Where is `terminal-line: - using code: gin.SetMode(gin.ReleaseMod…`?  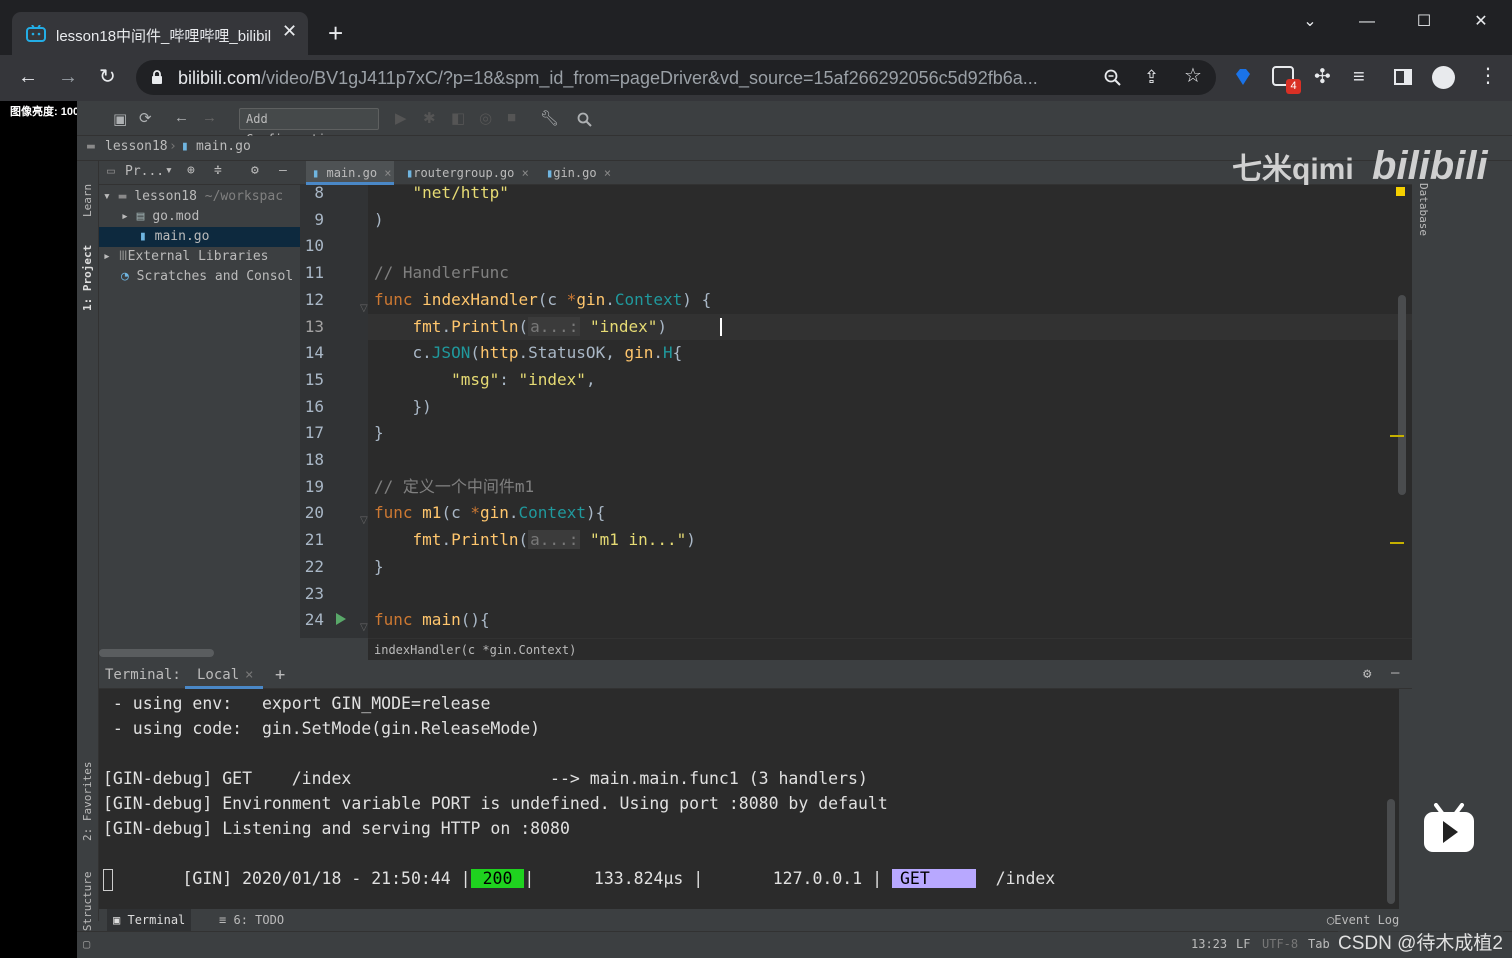 terminal-line: - using code: gin.SetMode(gin.ReleaseMod… is located at coordinates (322, 728).